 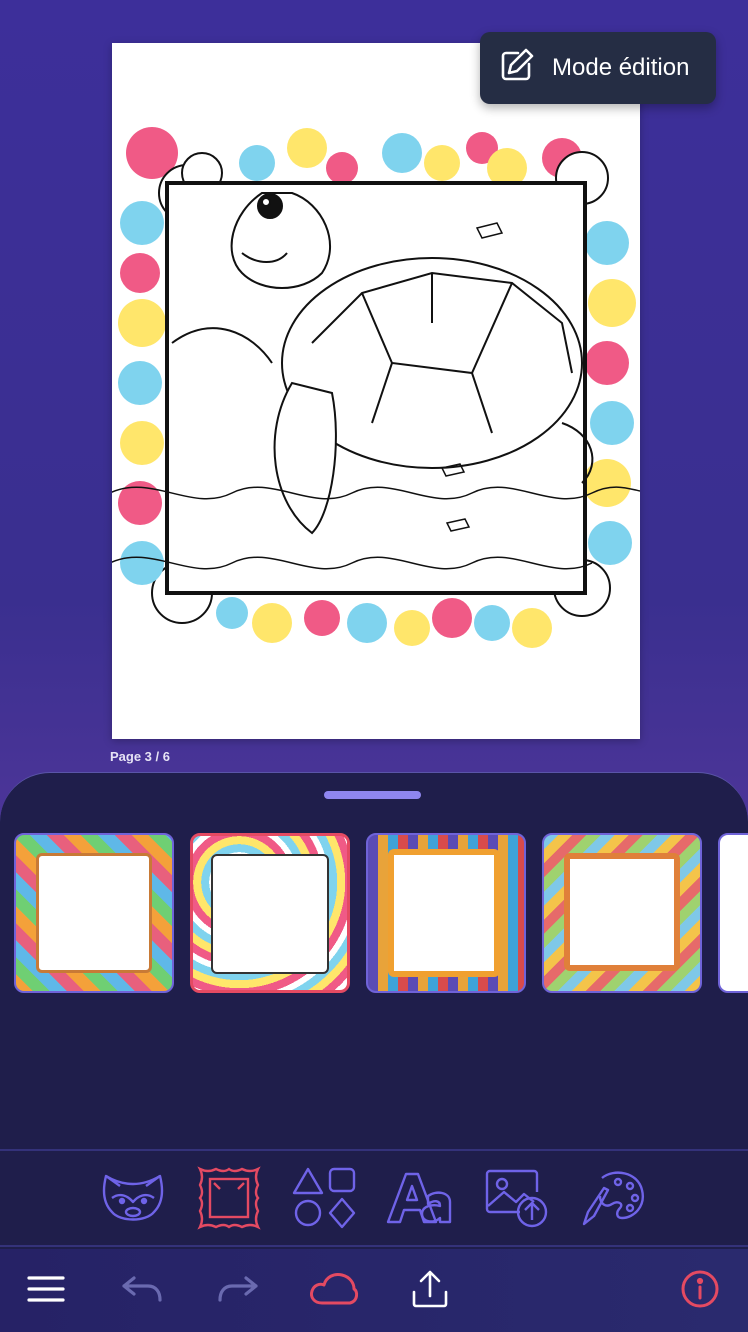 I want to click on frames-tool, so click(x=229, y=1200).